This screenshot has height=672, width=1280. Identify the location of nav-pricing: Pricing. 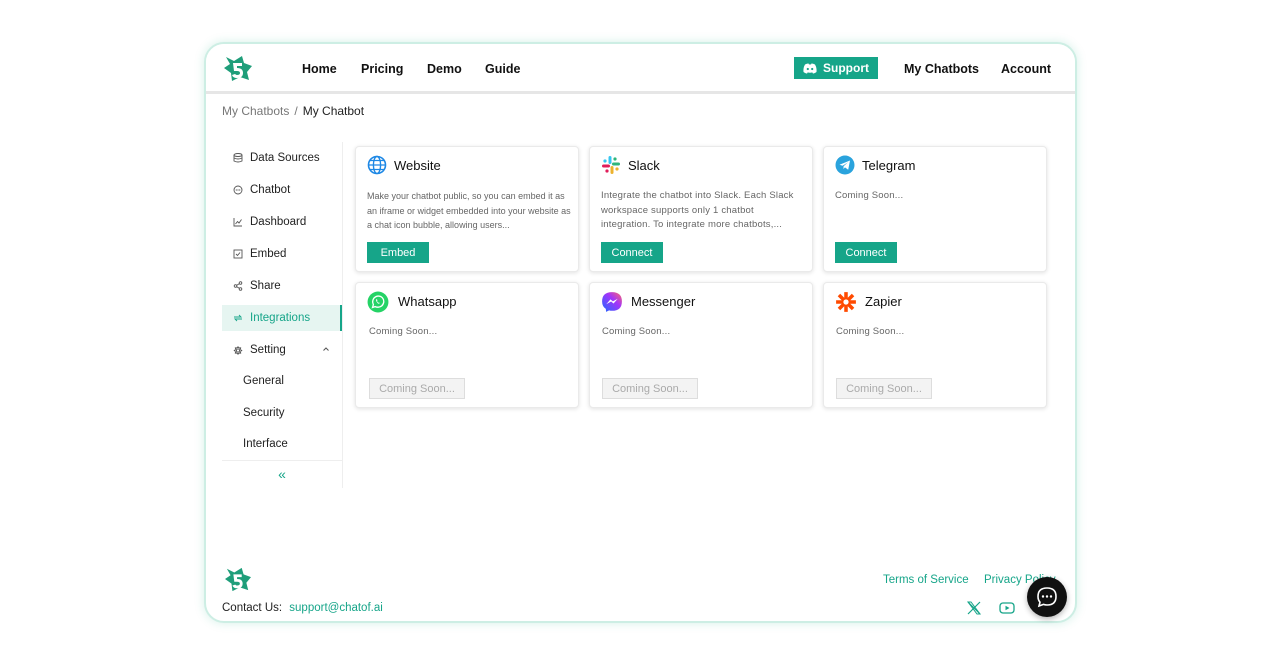
(382, 69).